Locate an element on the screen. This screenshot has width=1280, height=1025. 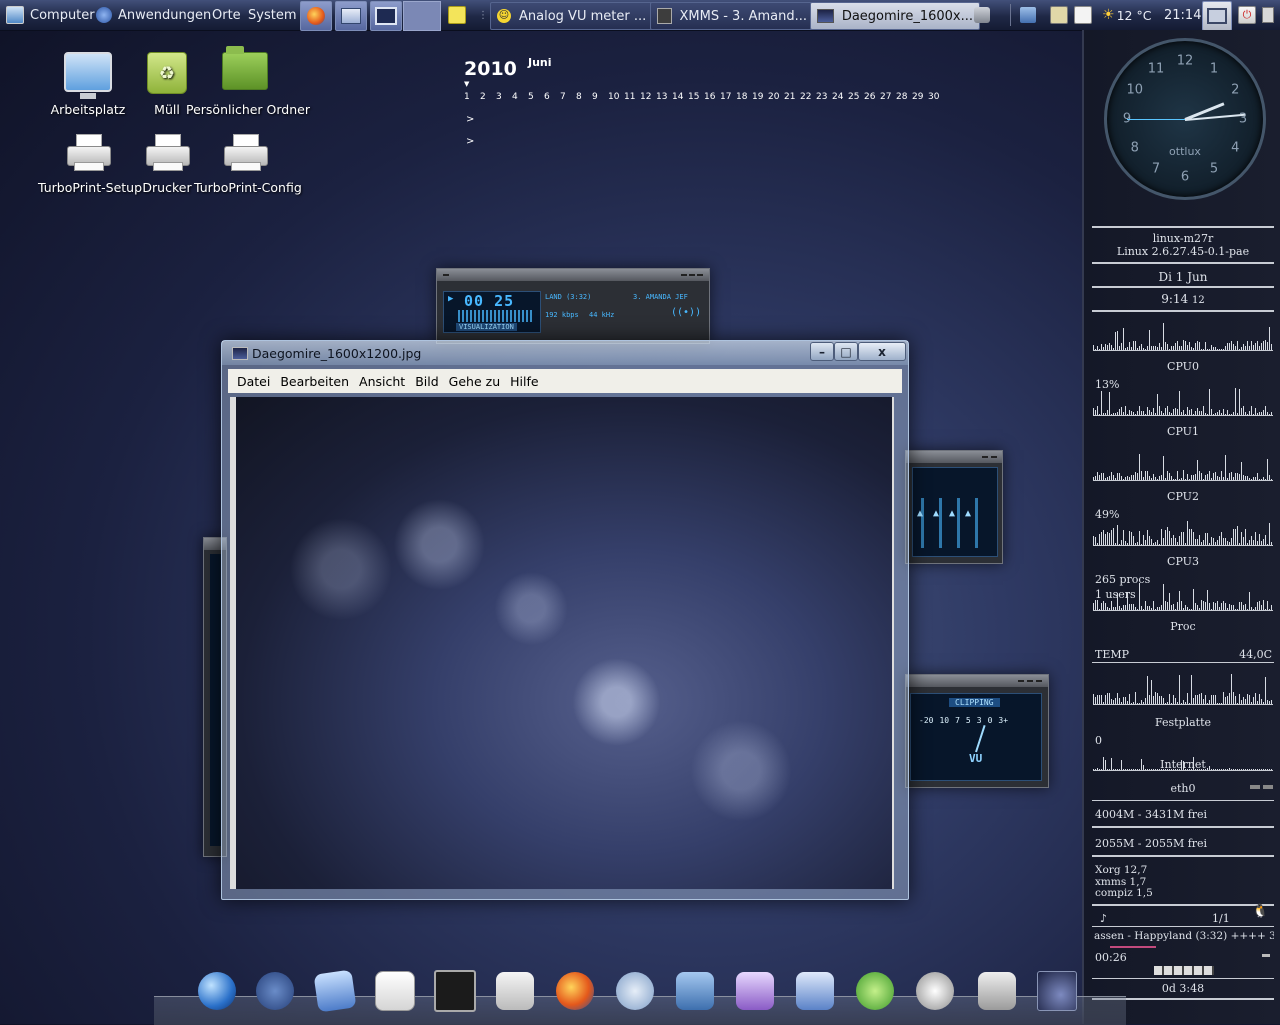
player-controls is located at coordinates (1184, 970).